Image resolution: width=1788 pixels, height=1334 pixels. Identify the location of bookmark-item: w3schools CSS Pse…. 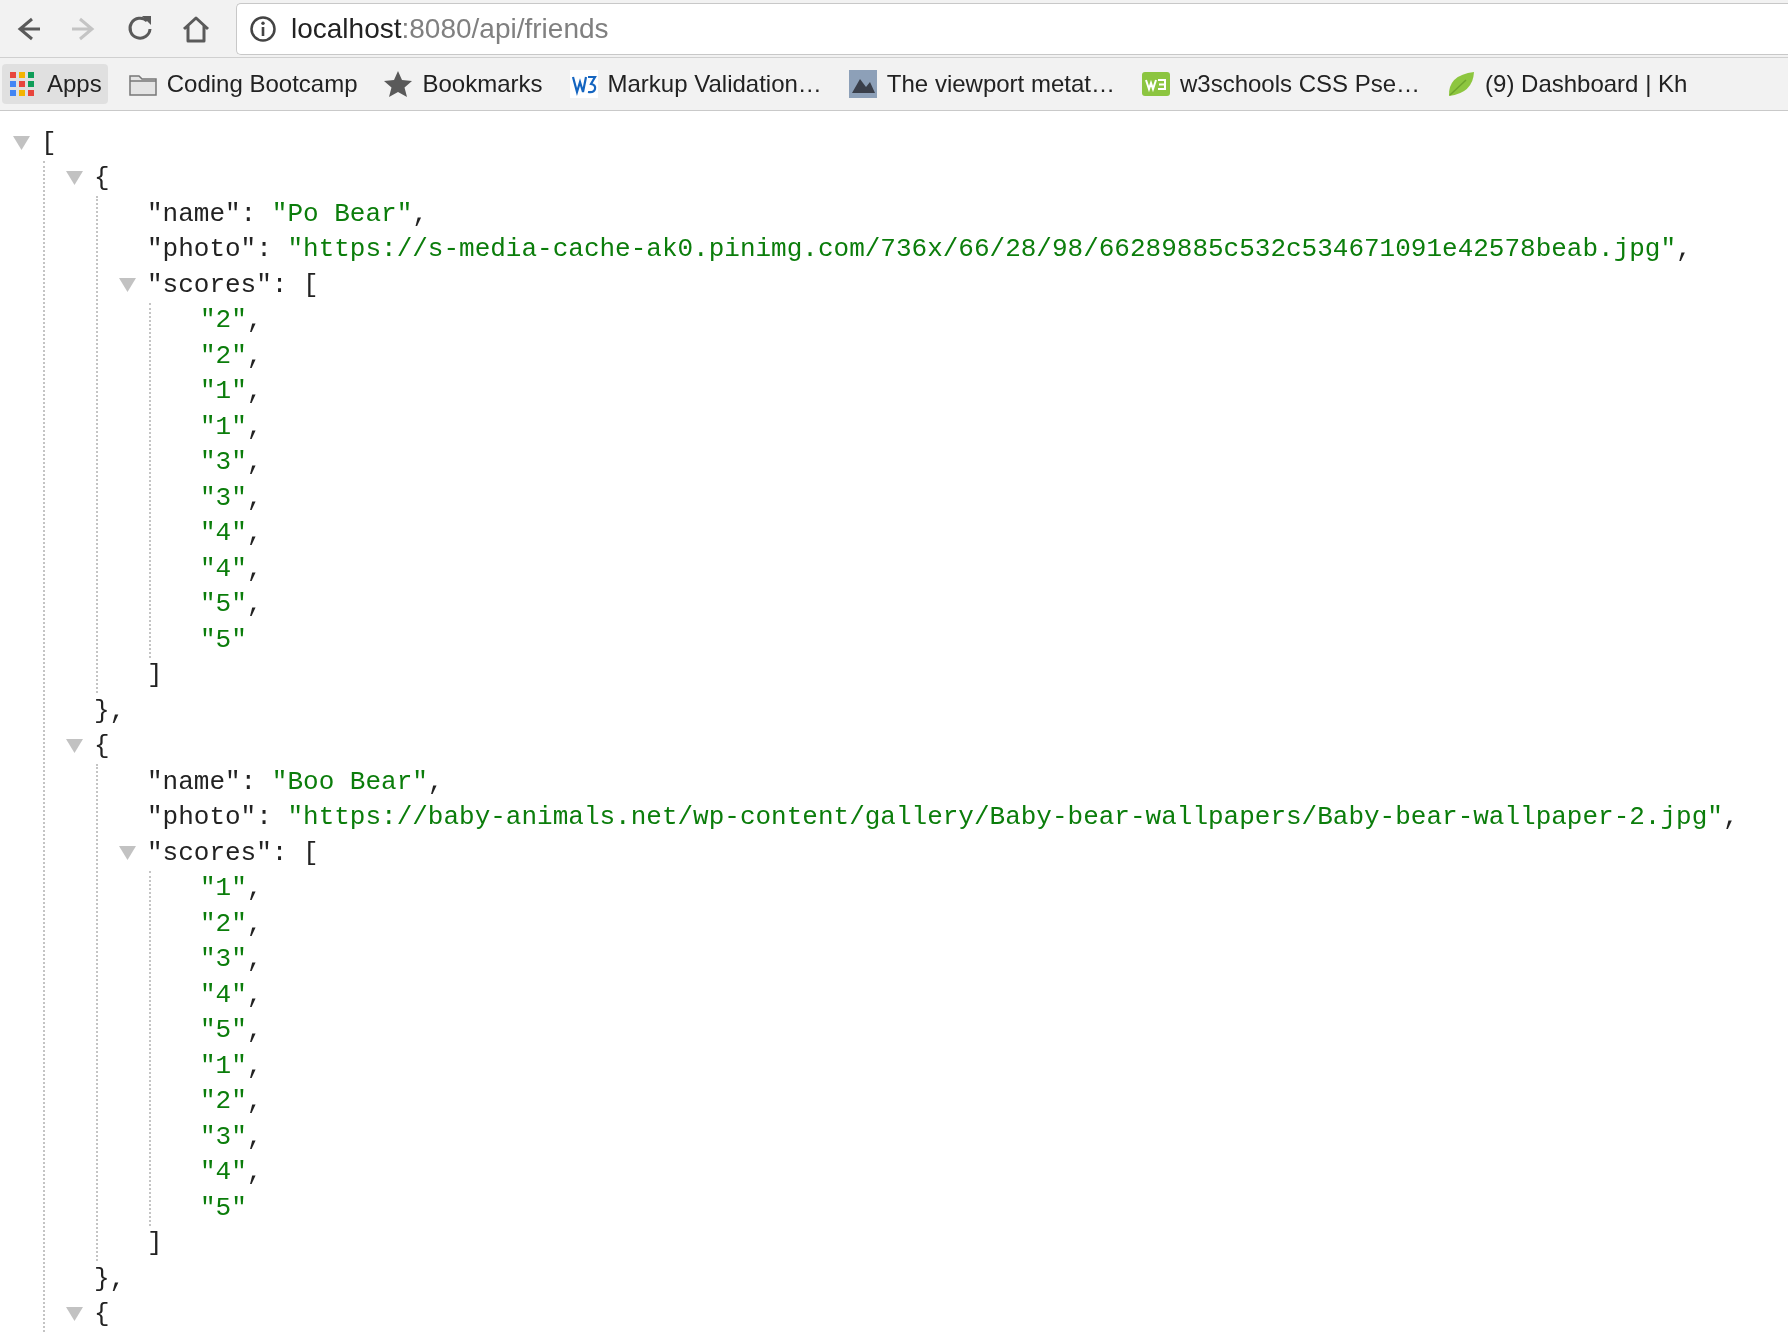
(1280, 84).